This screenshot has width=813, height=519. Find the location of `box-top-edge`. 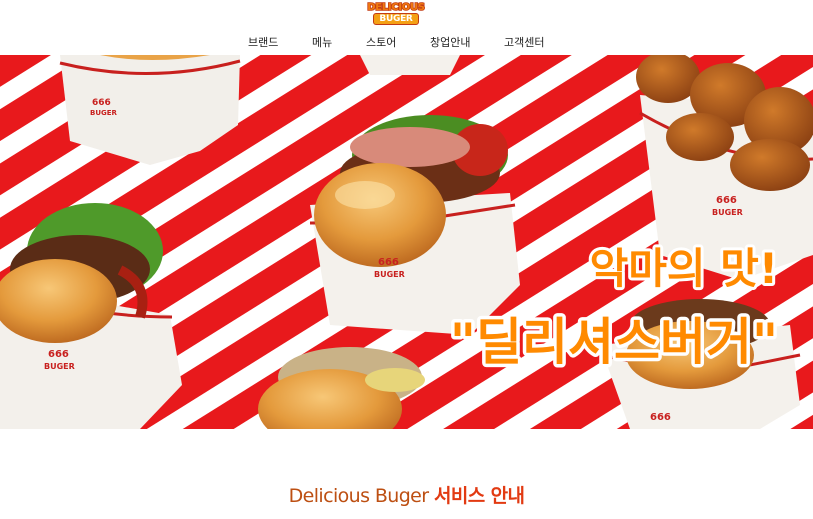

box-top-edge is located at coordinates (410, 65).